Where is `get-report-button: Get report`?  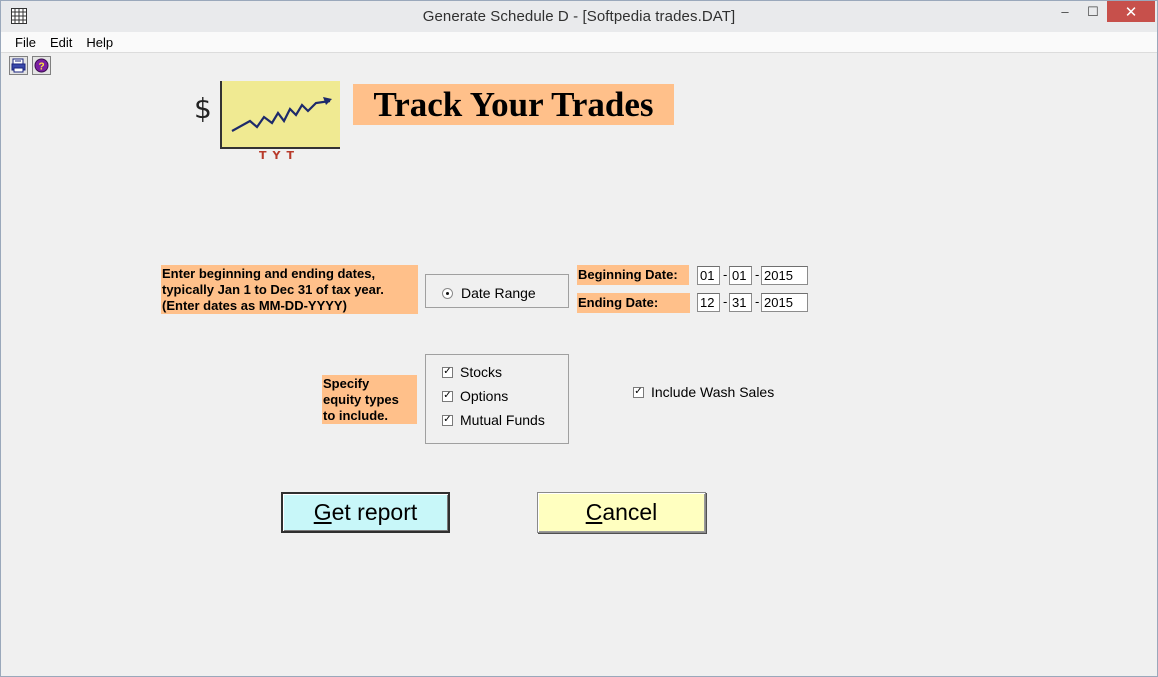
get-report-button: Get report is located at coordinates (365, 512).